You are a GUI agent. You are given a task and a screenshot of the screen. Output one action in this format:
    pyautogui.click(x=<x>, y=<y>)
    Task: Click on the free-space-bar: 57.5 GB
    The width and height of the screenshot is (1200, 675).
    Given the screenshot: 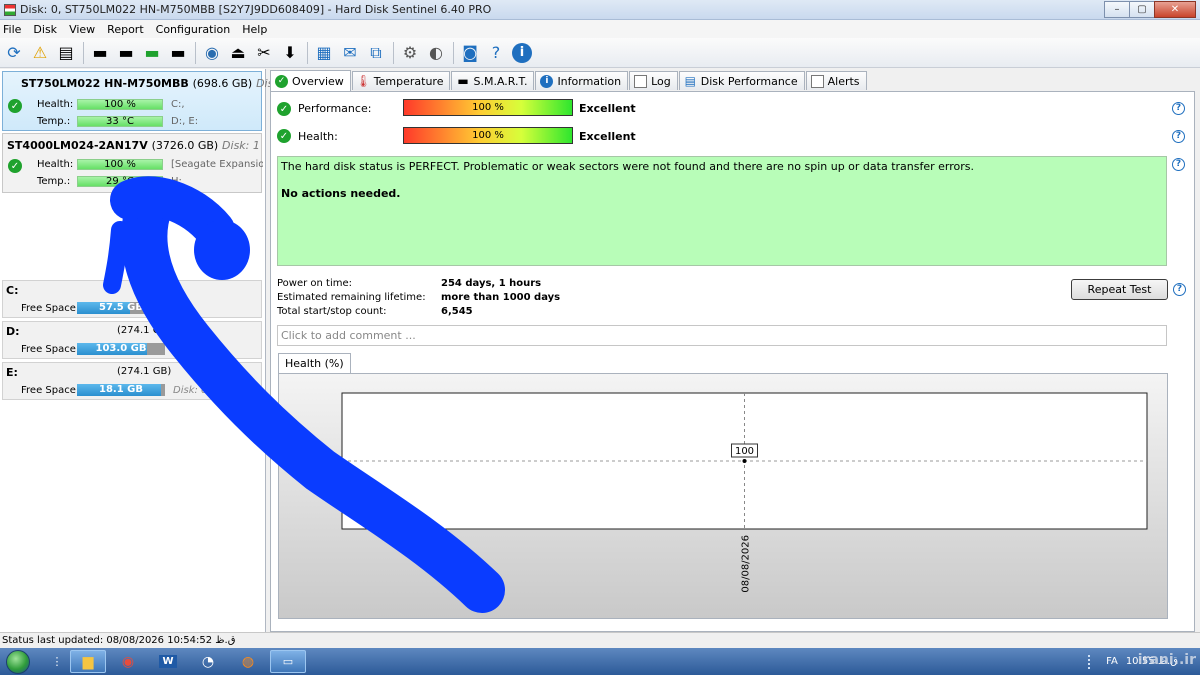 What is the action you would take?
    pyautogui.click(x=121, y=308)
    